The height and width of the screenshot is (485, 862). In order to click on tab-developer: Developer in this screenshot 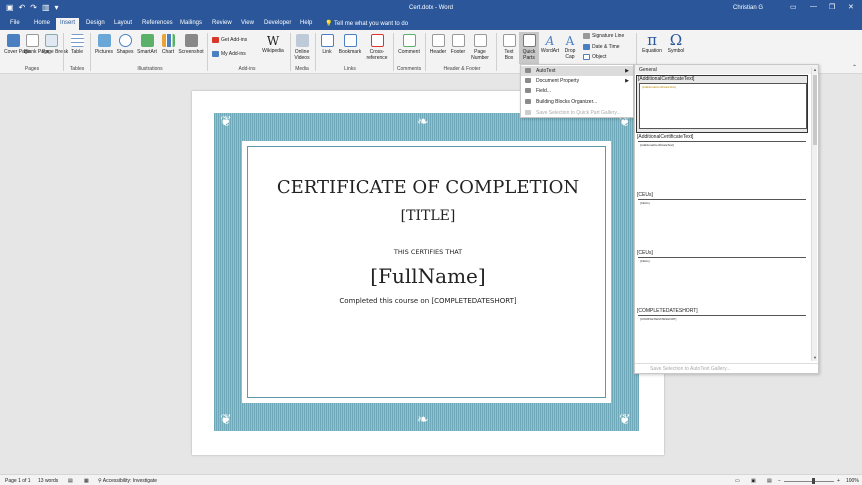, I will do `click(277, 23)`.